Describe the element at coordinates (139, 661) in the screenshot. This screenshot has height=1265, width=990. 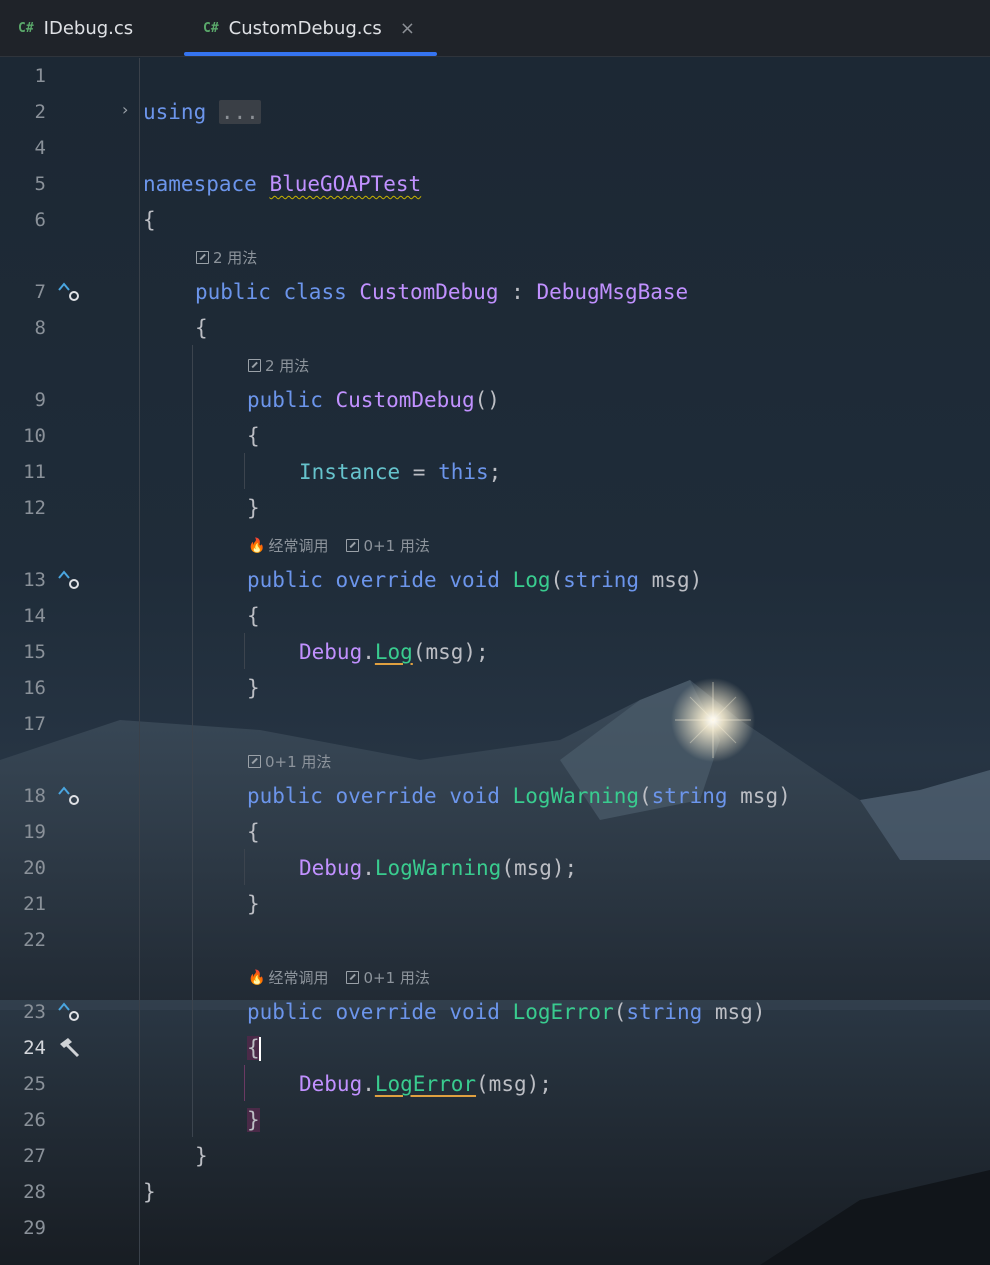
I see `gutter-separator` at that location.